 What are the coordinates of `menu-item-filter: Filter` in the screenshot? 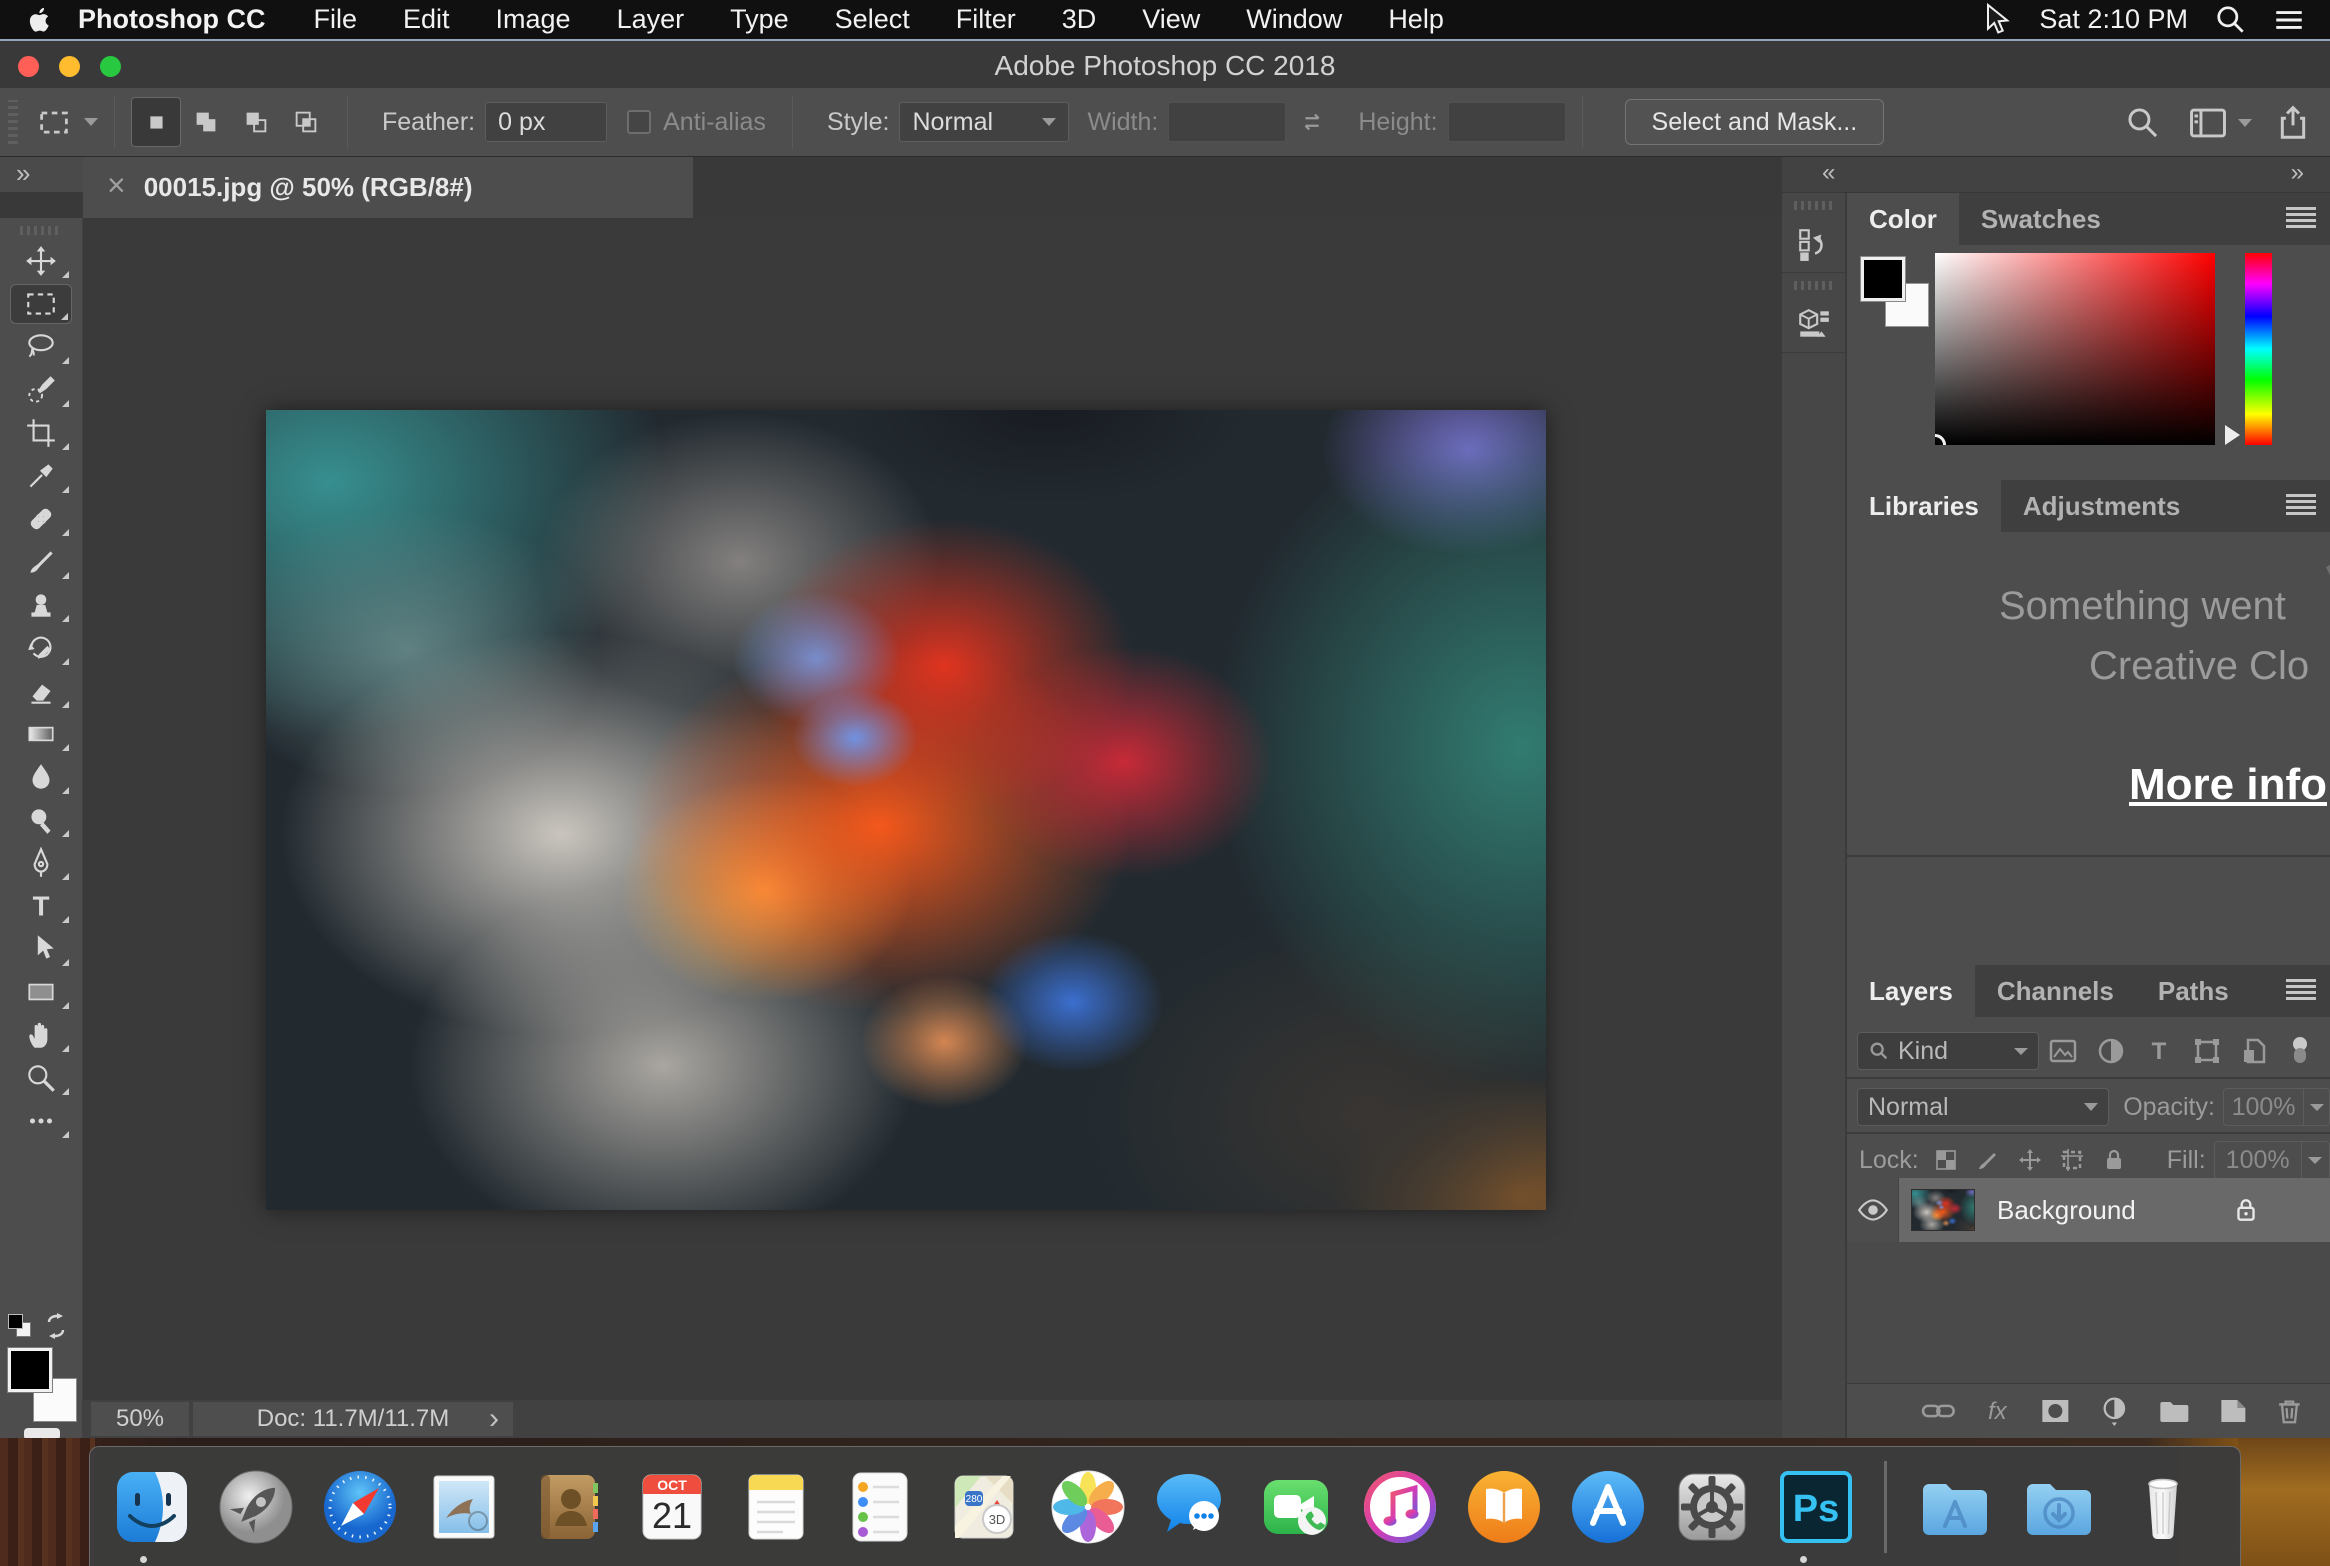 It's located at (986, 19).